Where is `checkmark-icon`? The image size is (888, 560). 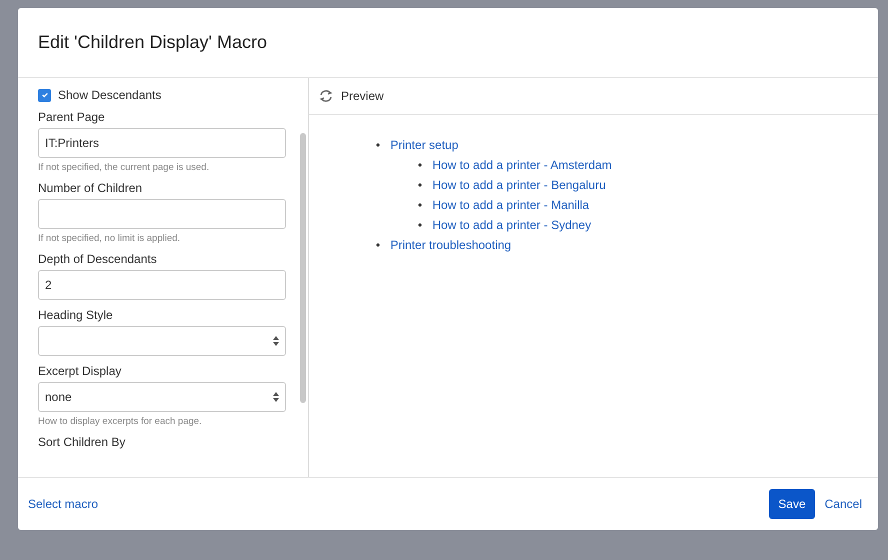 checkmark-icon is located at coordinates (44, 95).